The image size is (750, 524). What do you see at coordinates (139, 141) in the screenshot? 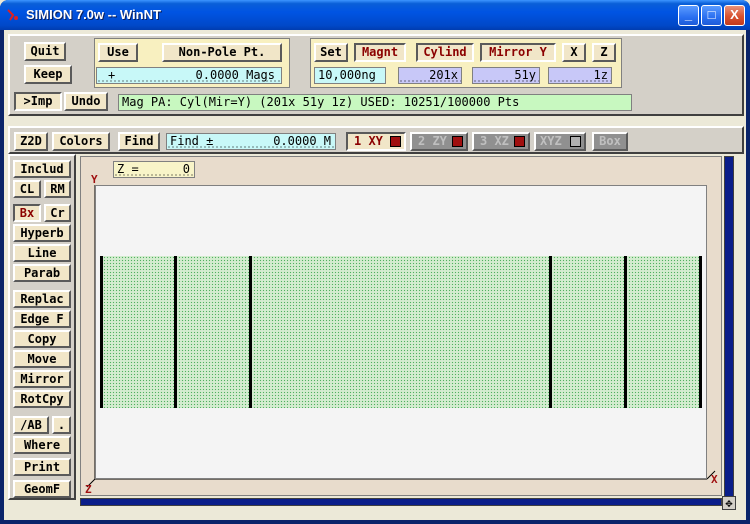
I see `find-button: Find` at bounding box center [139, 141].